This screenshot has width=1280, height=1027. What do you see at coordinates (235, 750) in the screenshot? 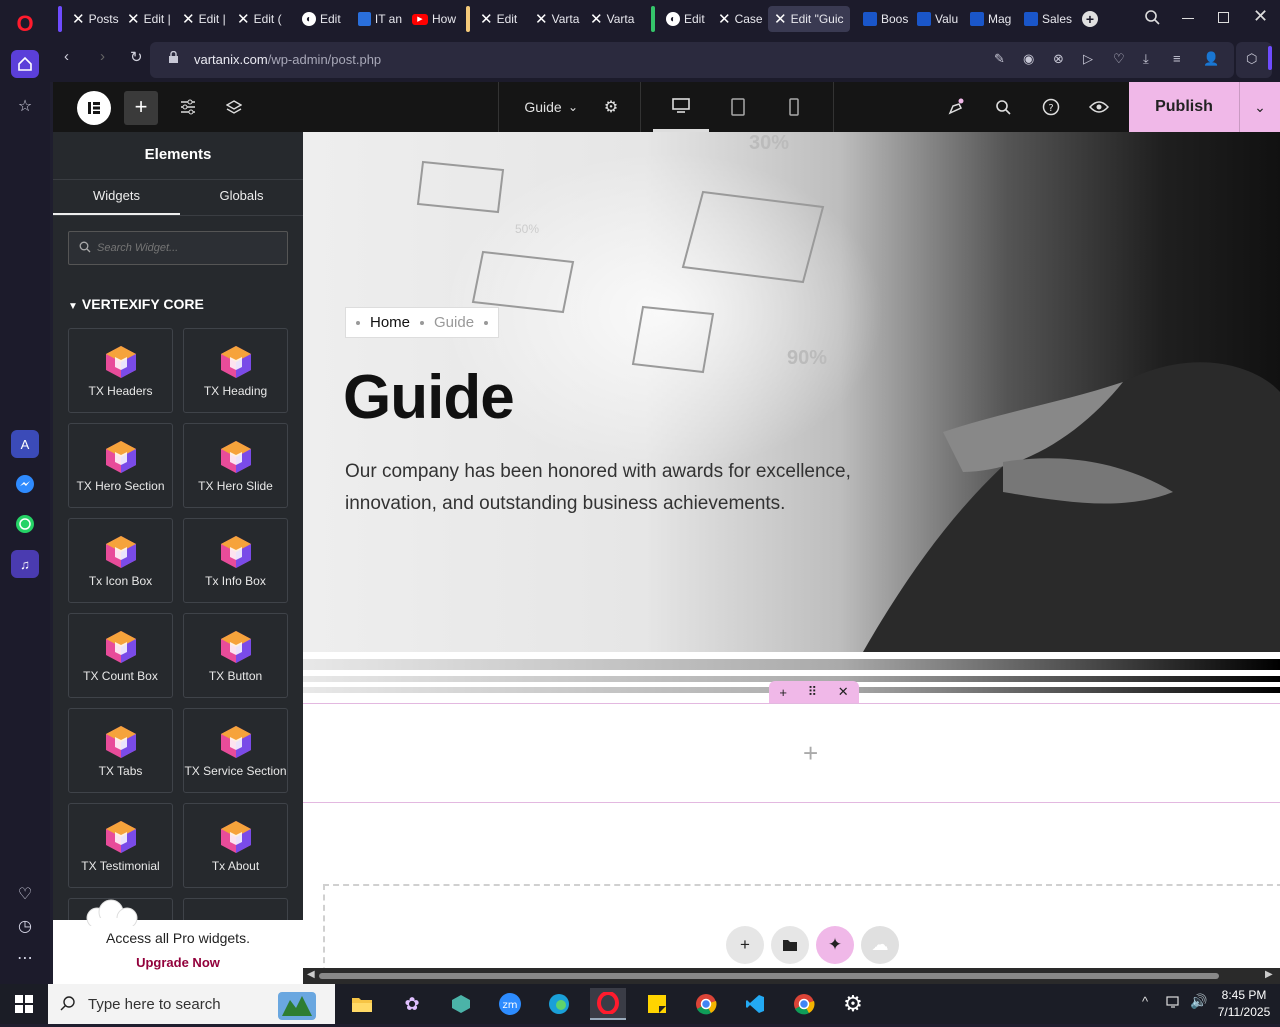
I see `widget-tile: TX Service Section` at bounding box center [235, 750].